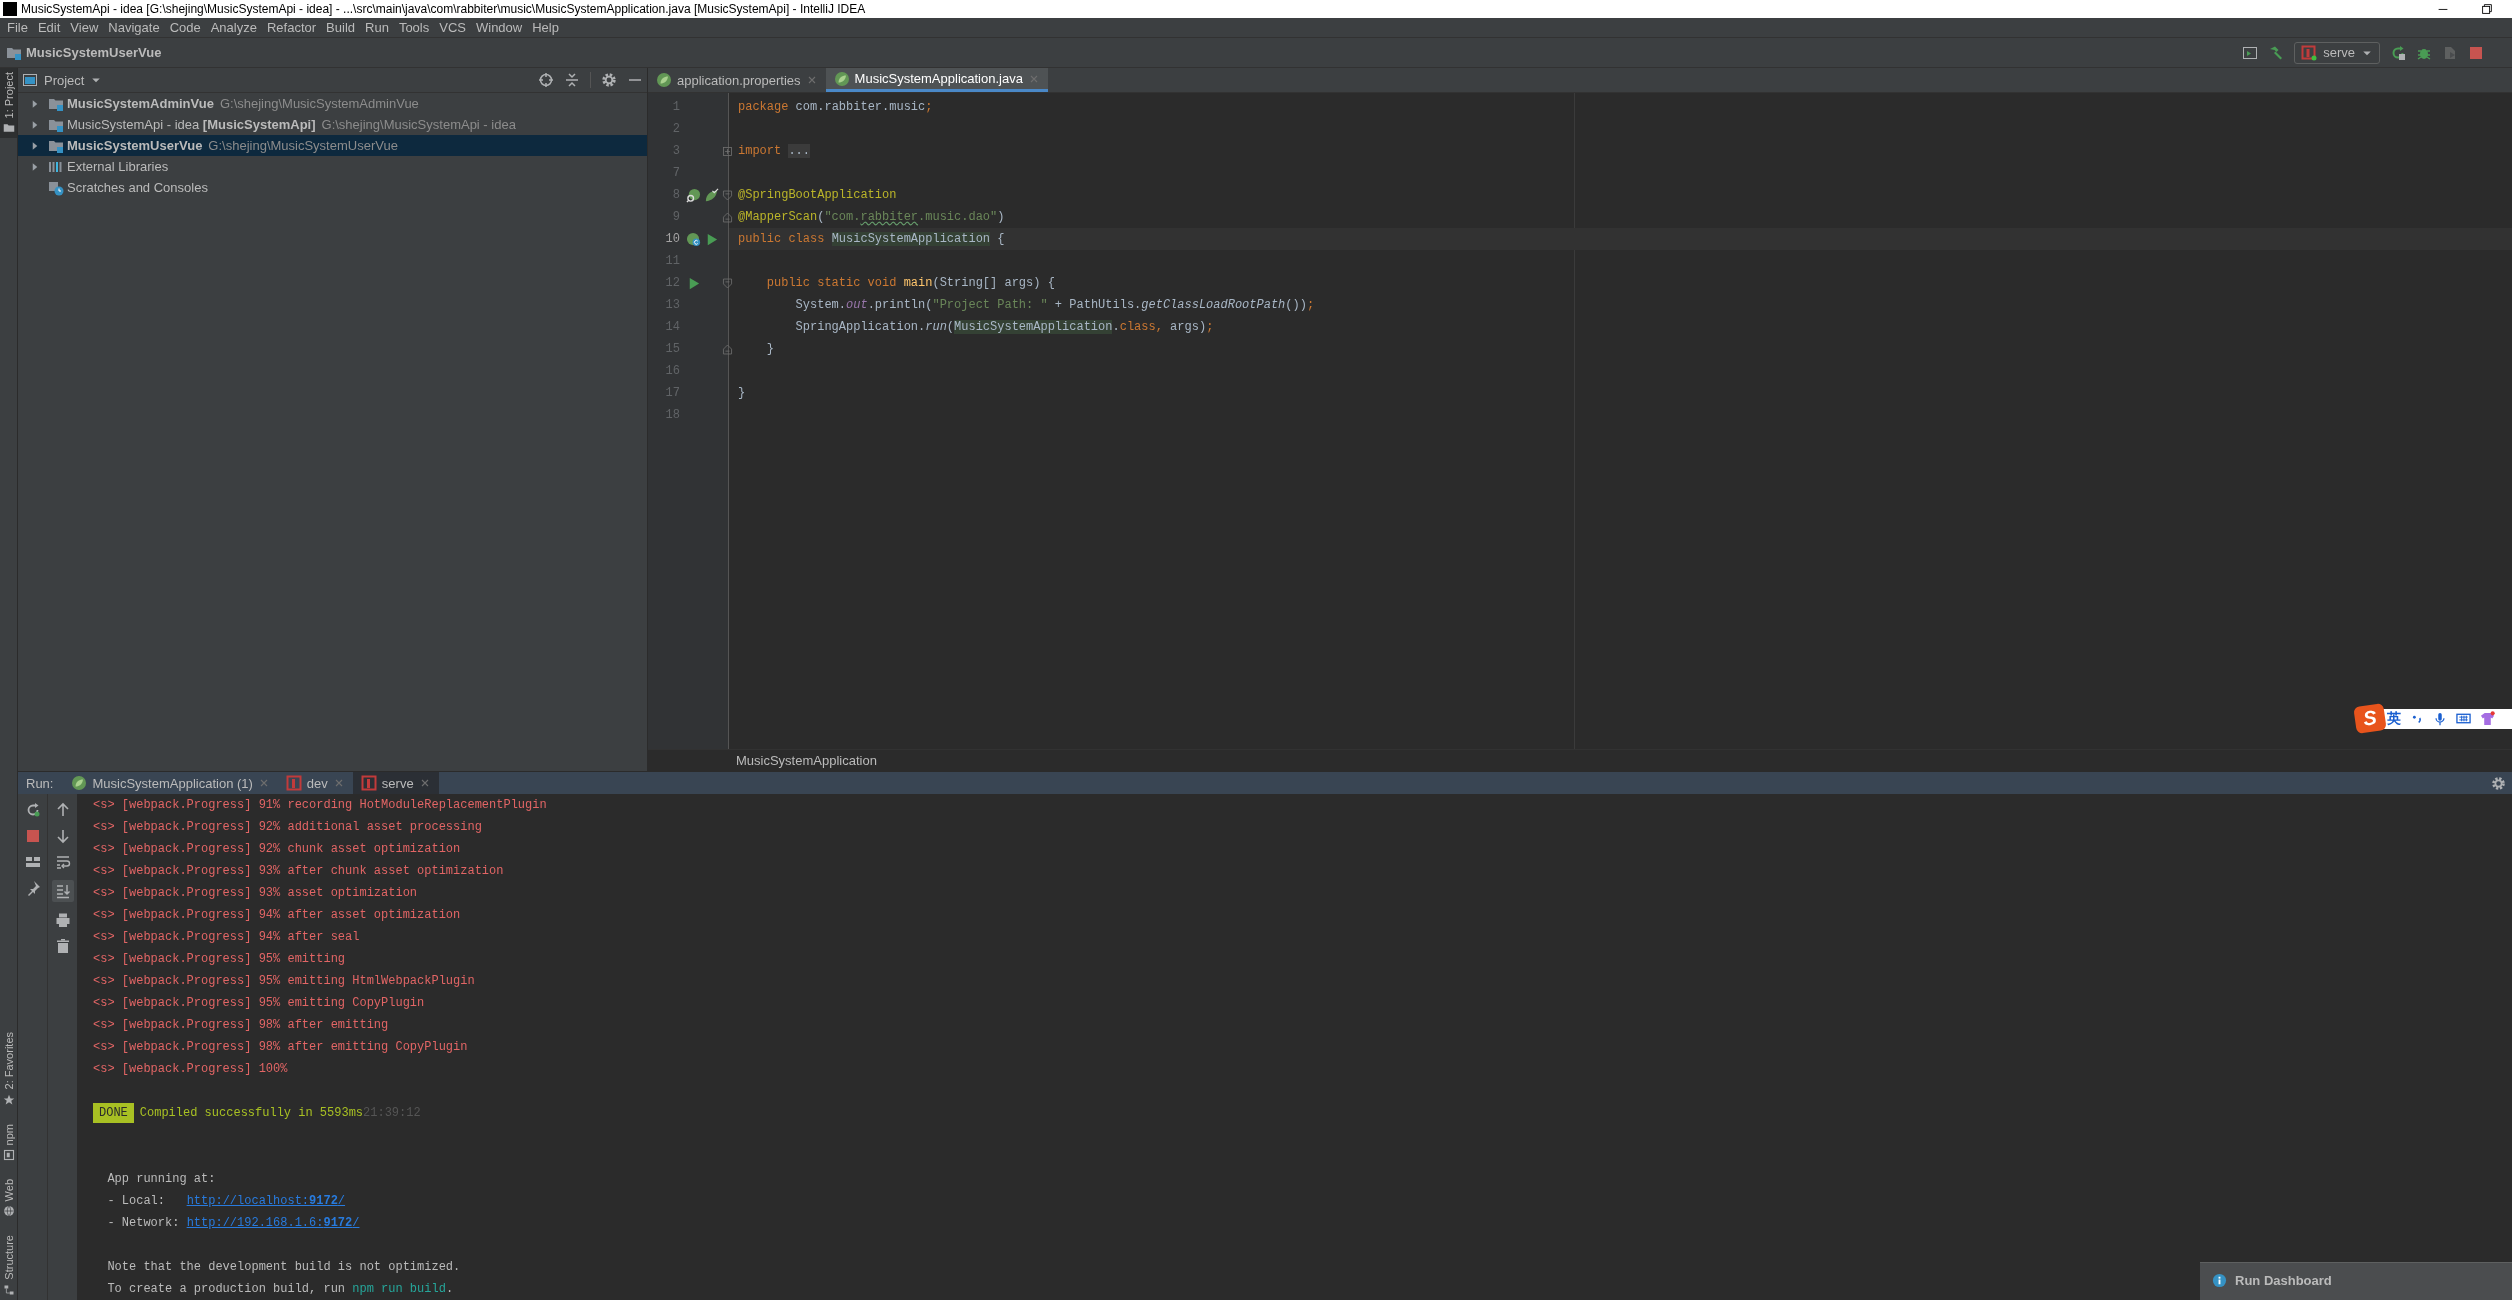 Image resolution: width=2512 pixels, height=1300 pixels. Describe the element at coordinates (545, 27) in the screenshot. I see `menu-item: Help` at that location.